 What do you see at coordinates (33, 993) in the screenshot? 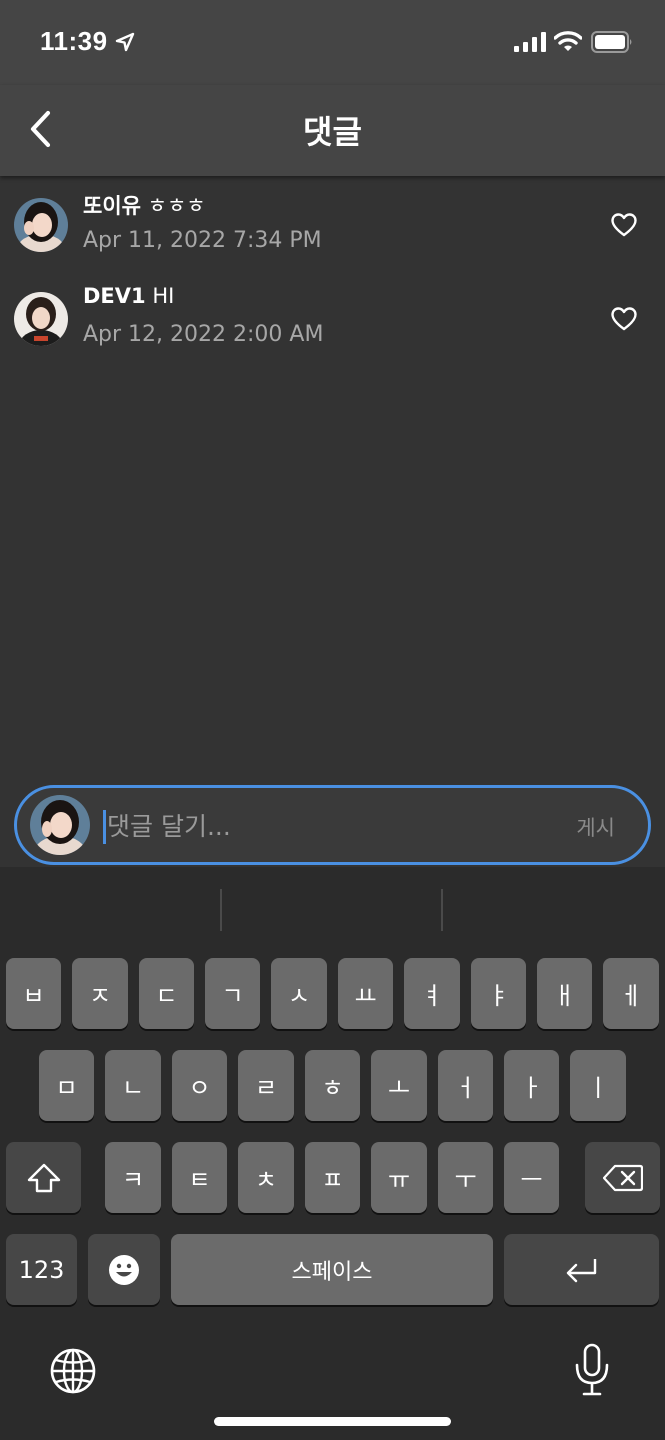
I see `key: ㅂ` at bounding box center [33, 993].